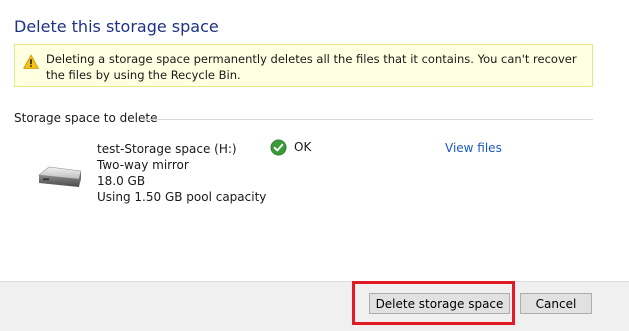  Describe the element at coordinates (31, 61) in the screenshot. I see `warning-icon` at that location.